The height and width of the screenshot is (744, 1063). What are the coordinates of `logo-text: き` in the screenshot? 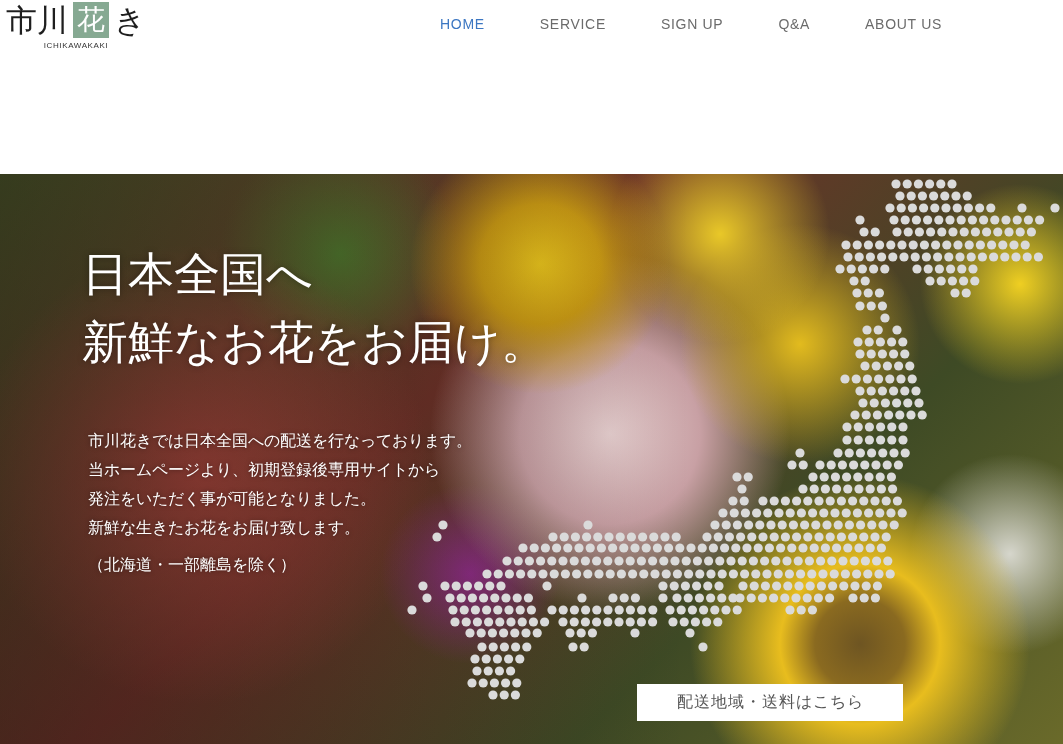 It's located at (130, 20).